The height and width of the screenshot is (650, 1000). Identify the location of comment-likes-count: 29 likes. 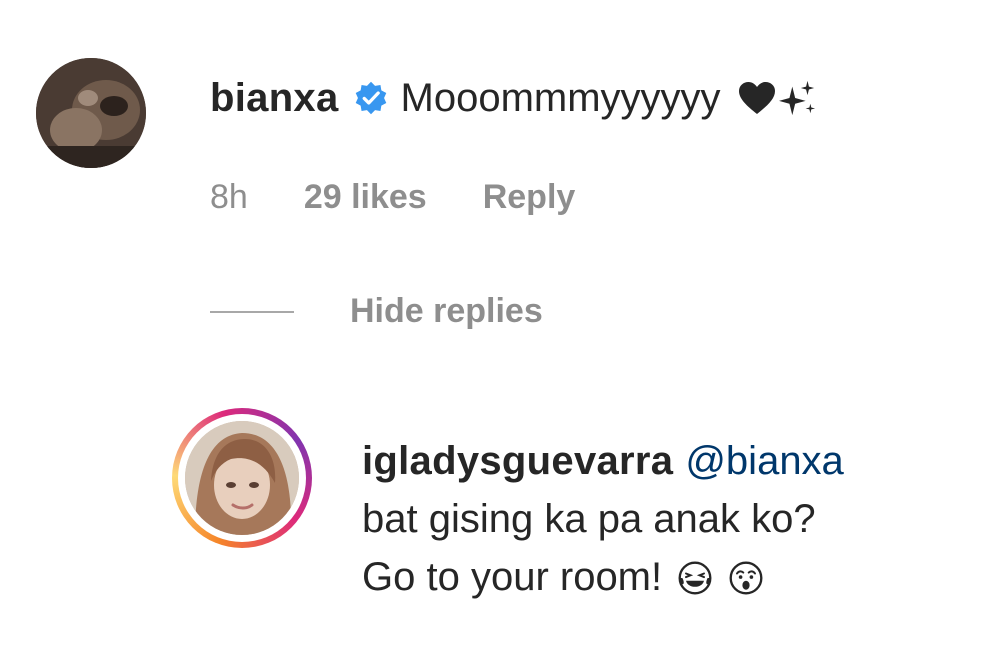
(365, 197).